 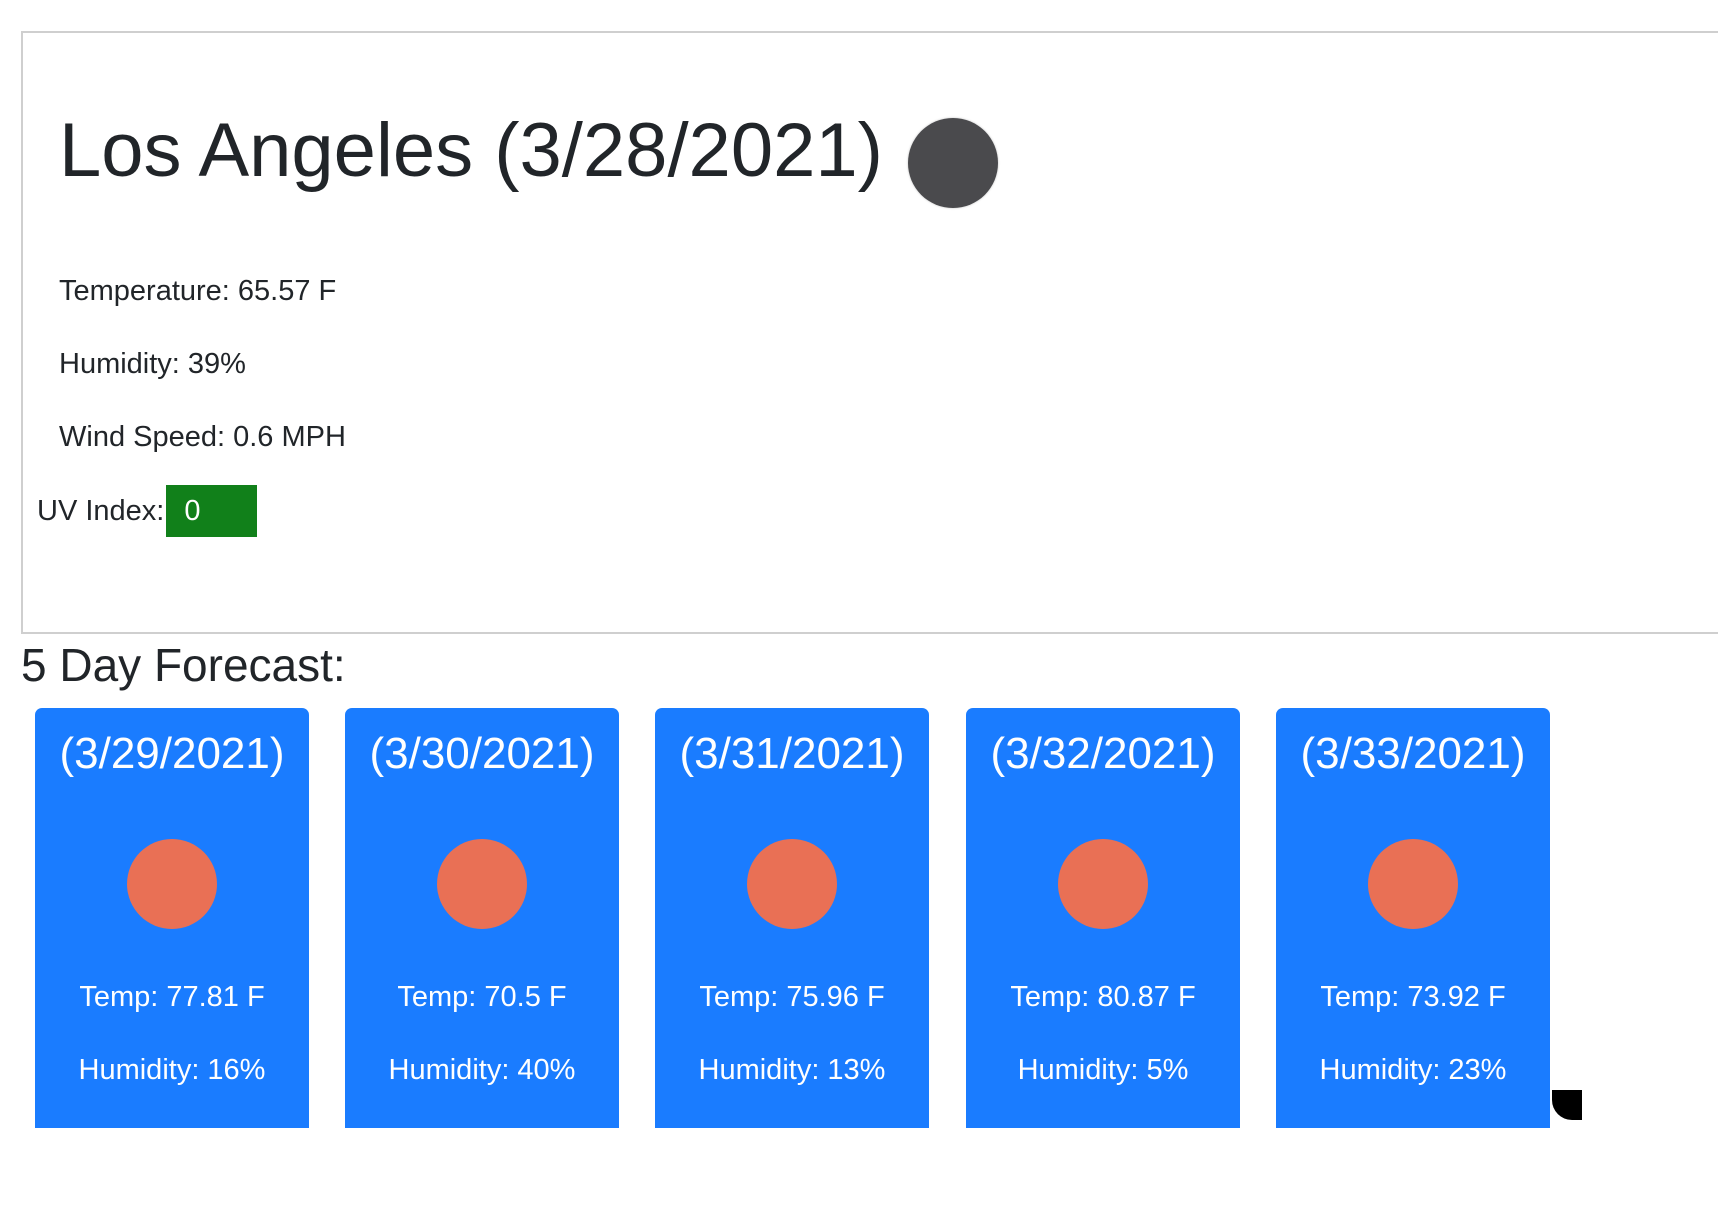 What do you see at coordinates (1567, 1105) in the screenshot?
I see `window-corner-decoration` at bounding box center [1567, 1105].